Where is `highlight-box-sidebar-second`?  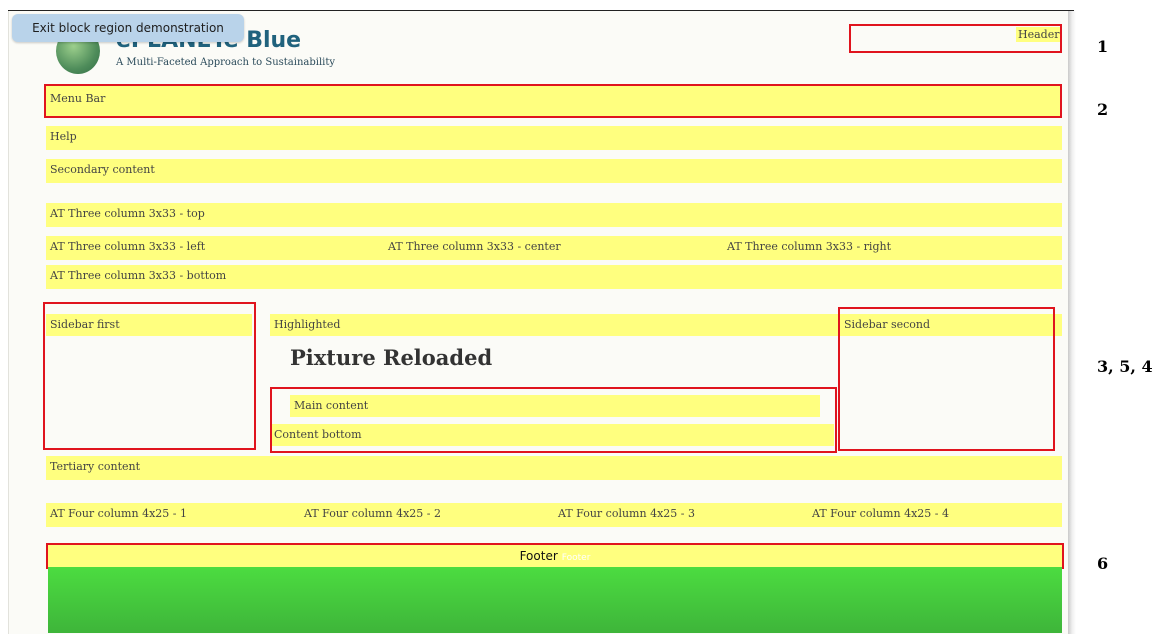
highlight-box-sidebar-second is located at coordinates (946, 379).